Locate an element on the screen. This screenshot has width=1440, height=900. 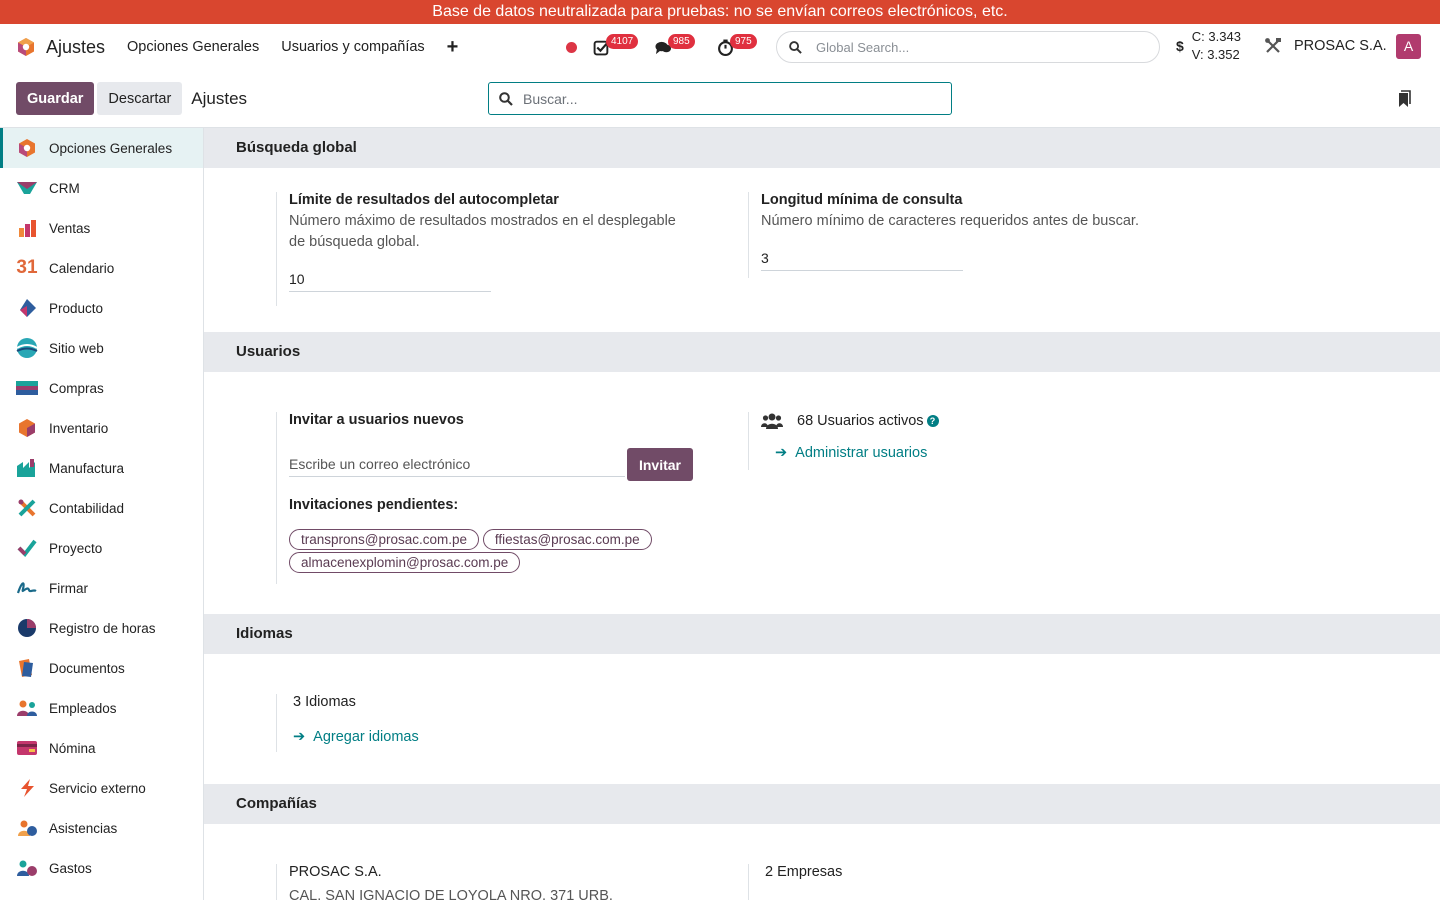
sidebar-item-calendar: 31 Calendario is located at coordinates (101, 268).